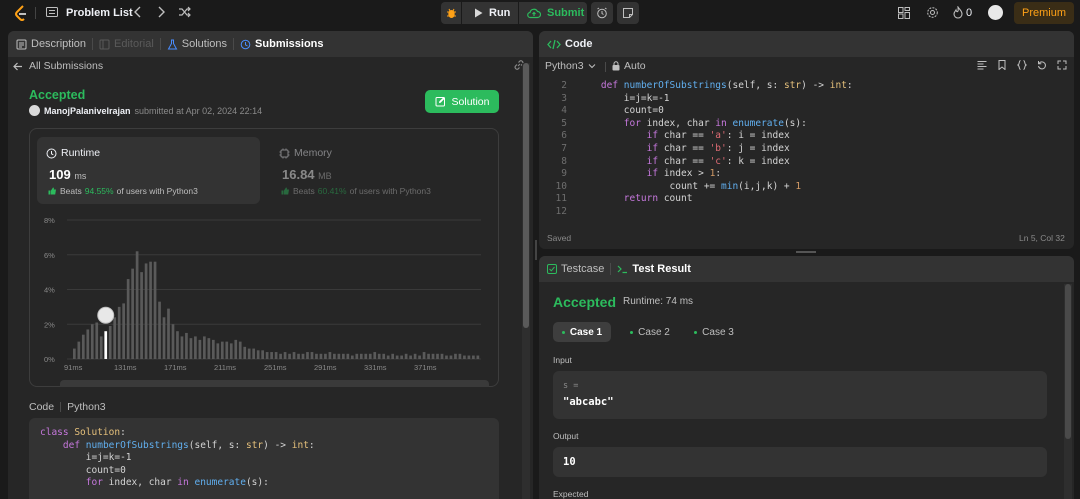  Describe the element at coordinates (962, 12) in the screenshot. I see `streak-counter: 0` at that location.